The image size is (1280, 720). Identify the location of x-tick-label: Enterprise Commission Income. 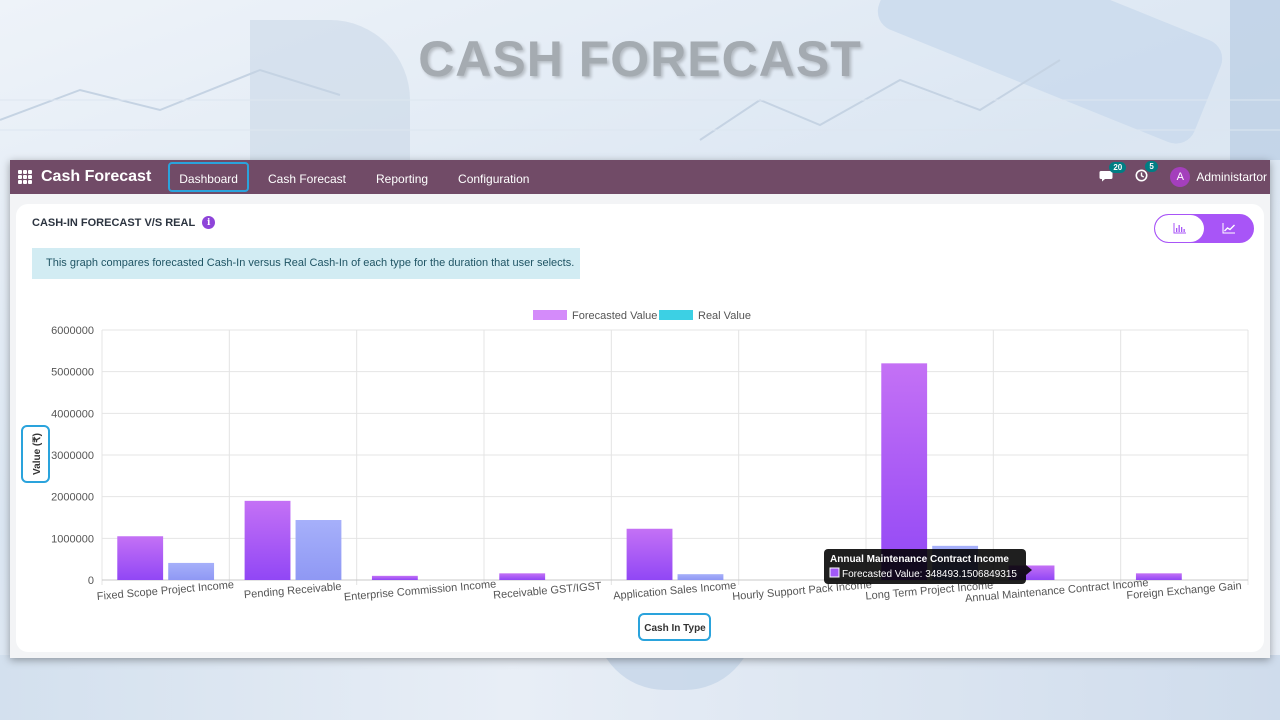
(419, 590).